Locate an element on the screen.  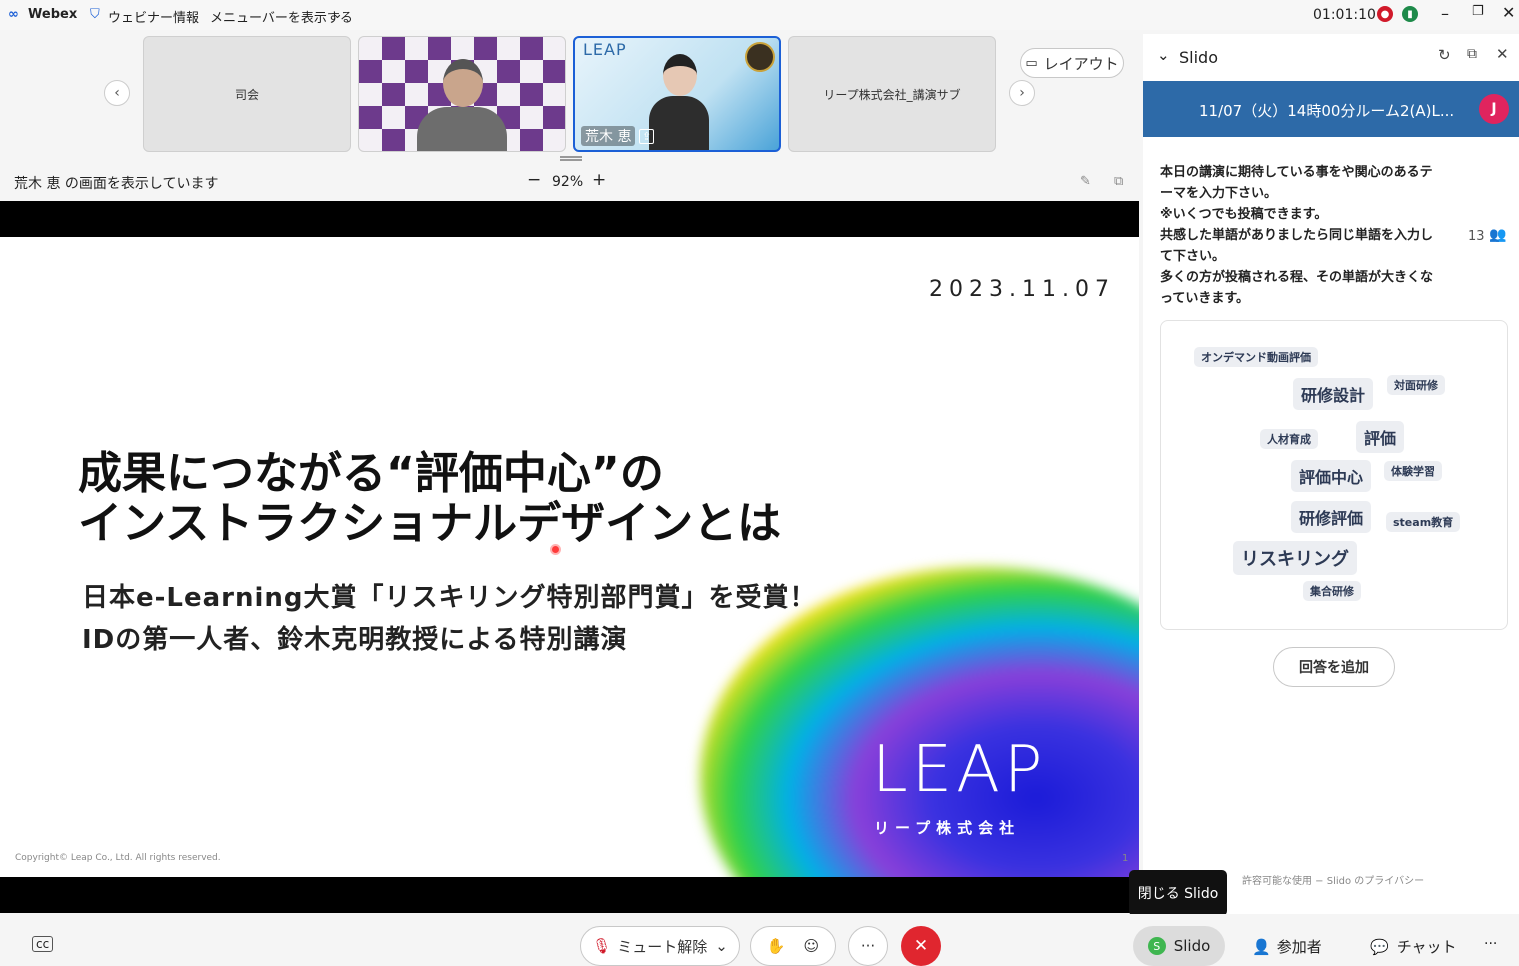
participants-icon: 👥 is located at coordinates (1498, 235).